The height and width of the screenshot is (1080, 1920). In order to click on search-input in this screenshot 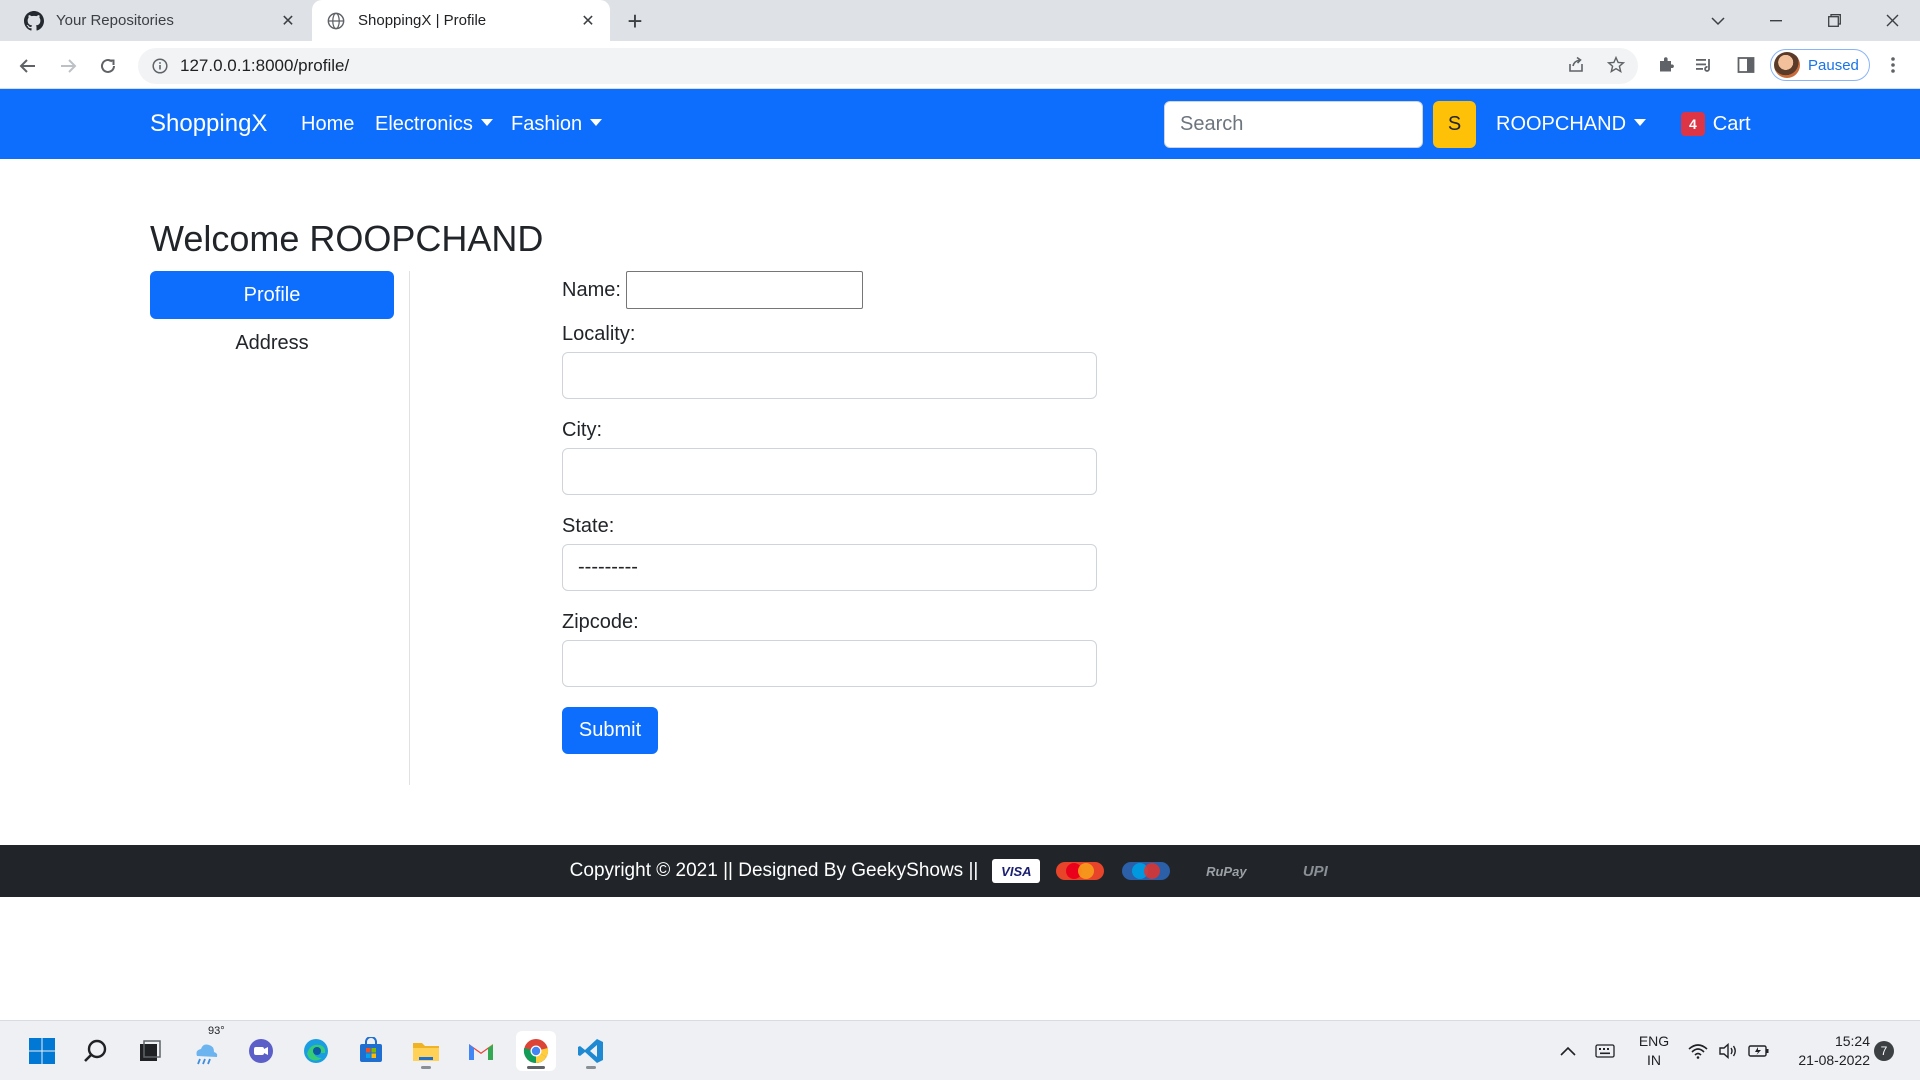, I will do `click(1293, 124)`.